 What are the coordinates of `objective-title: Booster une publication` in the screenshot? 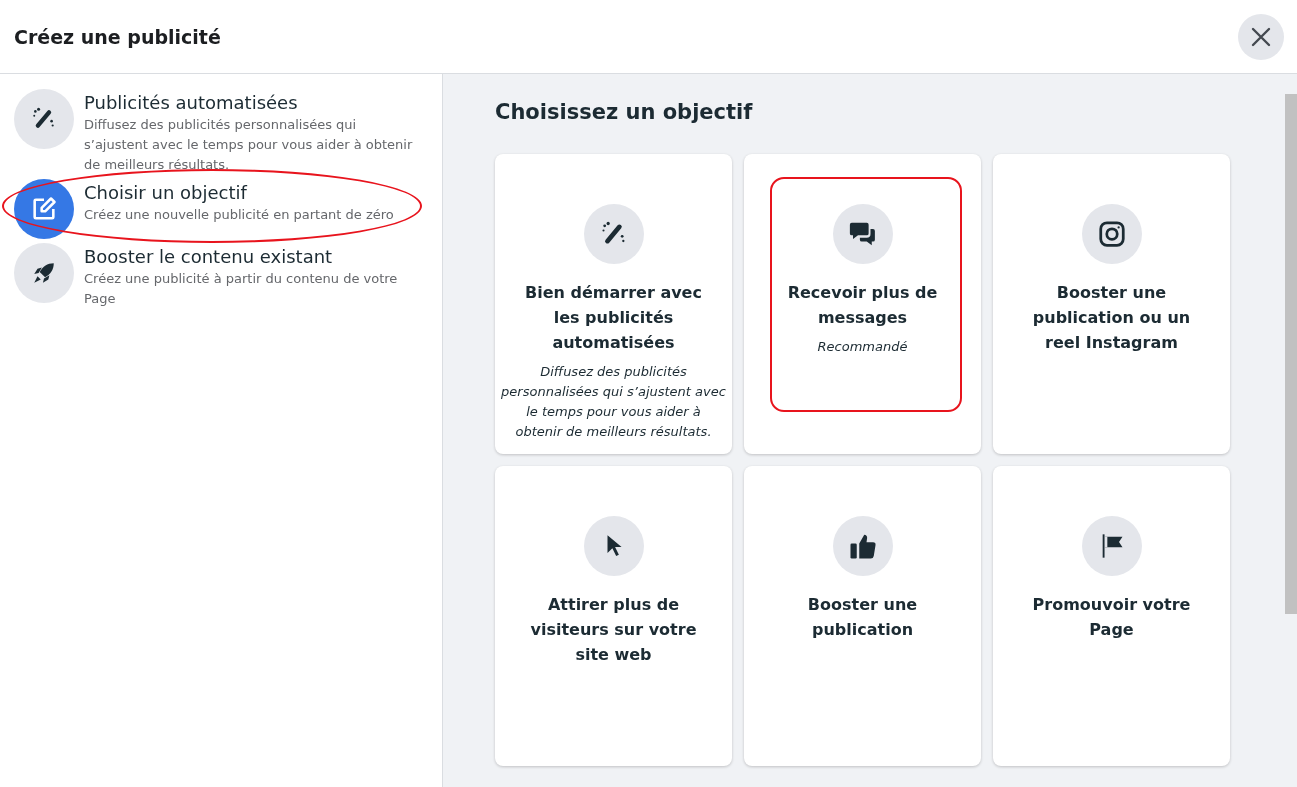 It's located at (862, 617).